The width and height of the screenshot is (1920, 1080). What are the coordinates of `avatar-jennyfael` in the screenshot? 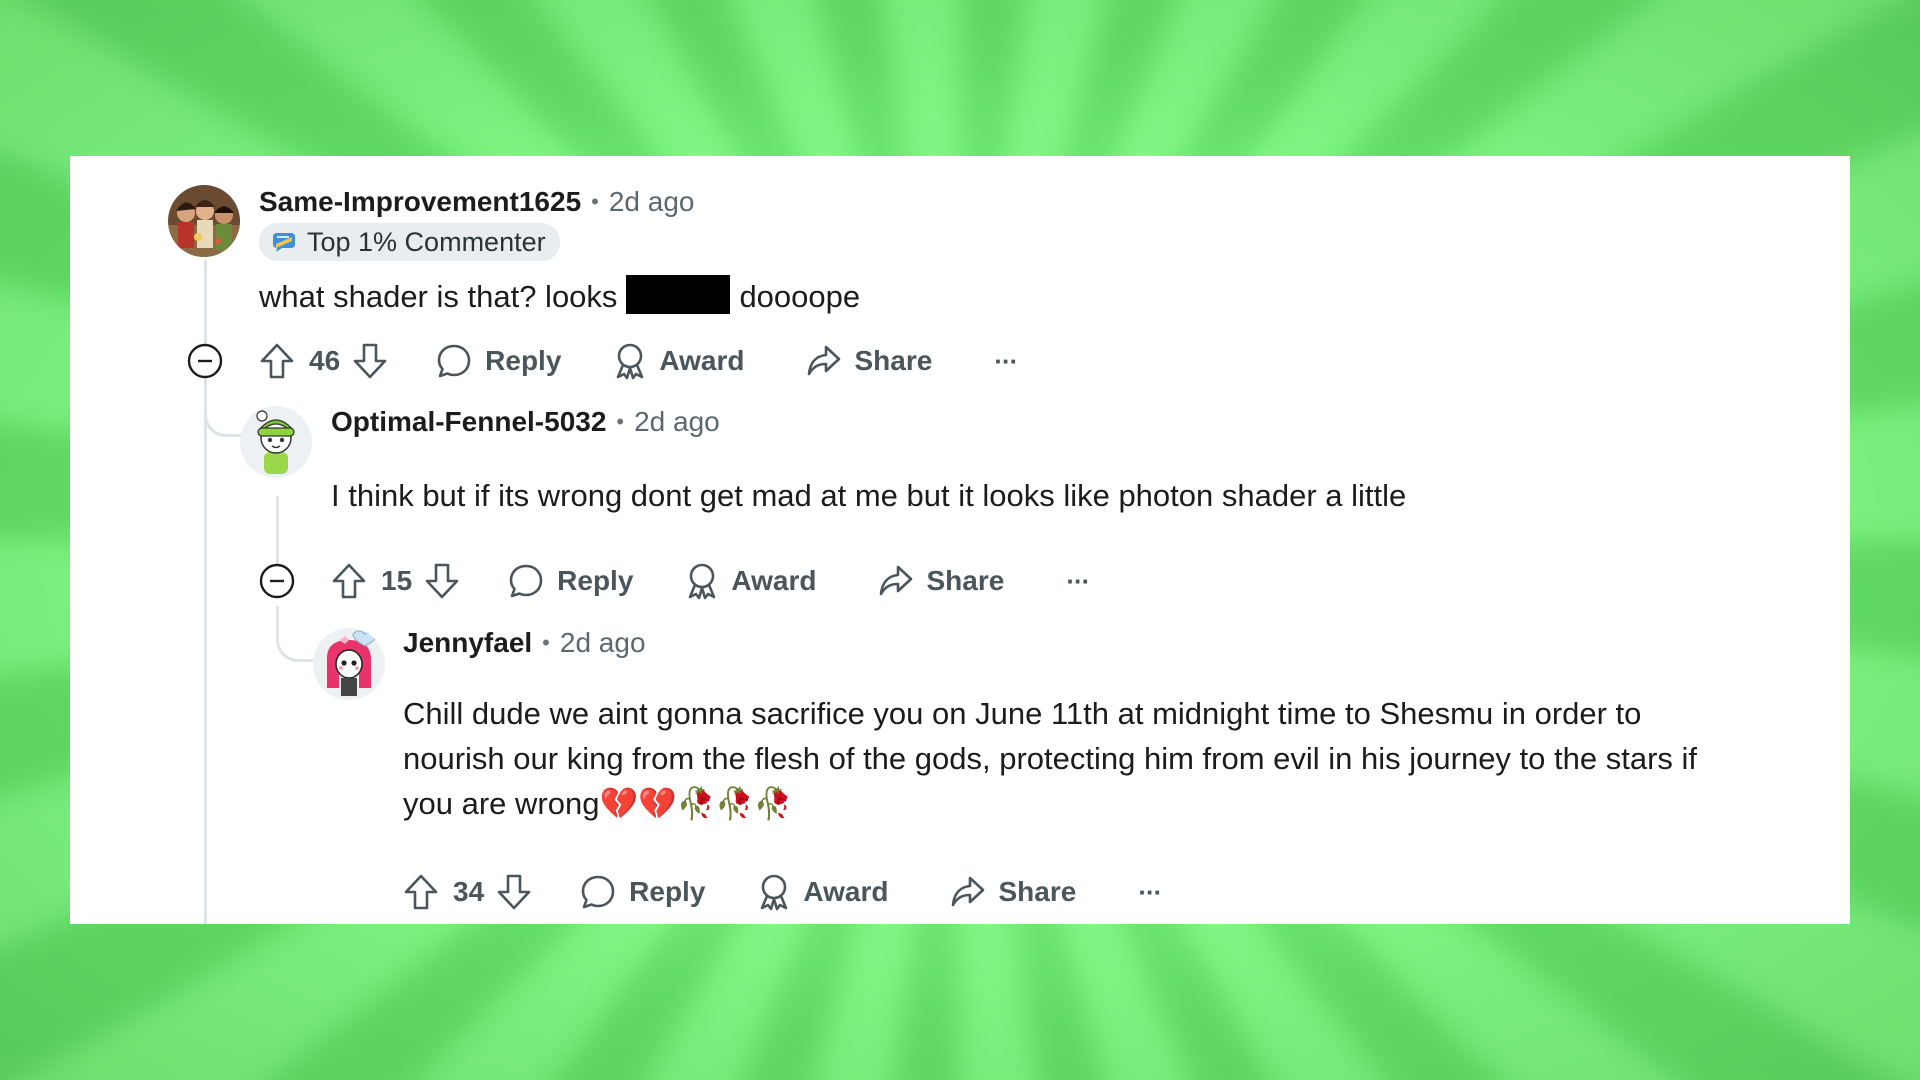 It's located at (349, 664).